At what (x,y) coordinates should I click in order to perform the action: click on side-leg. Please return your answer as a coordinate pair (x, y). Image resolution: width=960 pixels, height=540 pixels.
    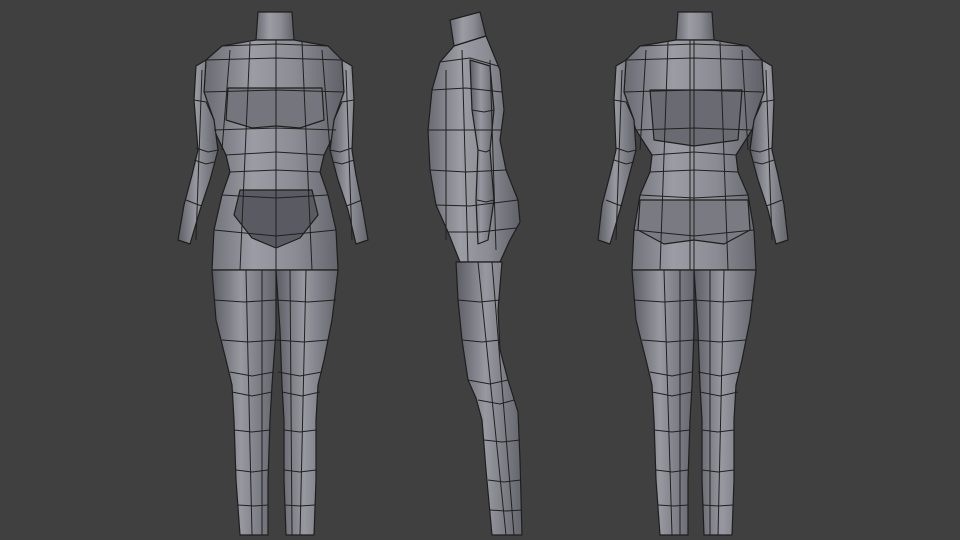
    Looking at the image, I should click on (489, 398).